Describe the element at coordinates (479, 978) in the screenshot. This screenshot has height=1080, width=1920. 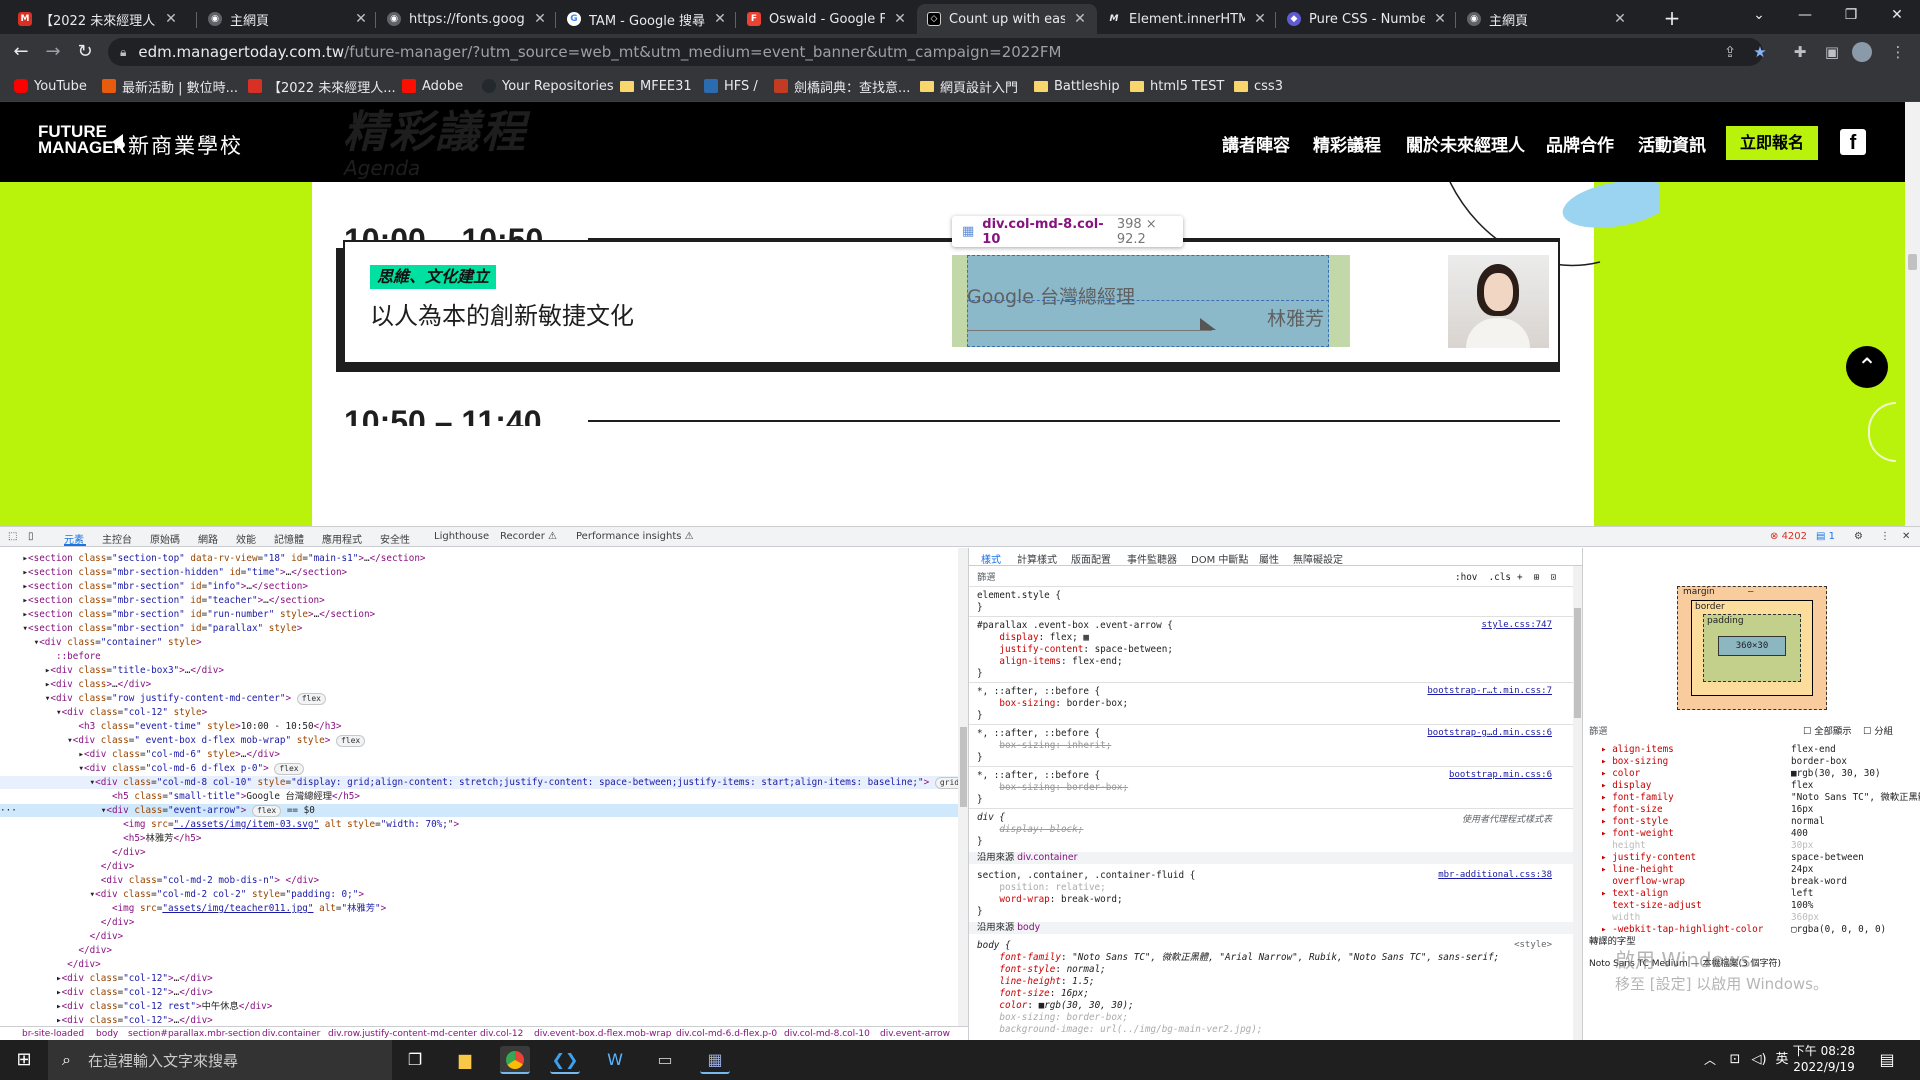
I see `dom-node: ▸<div class="col-12">…</div>` at that location.